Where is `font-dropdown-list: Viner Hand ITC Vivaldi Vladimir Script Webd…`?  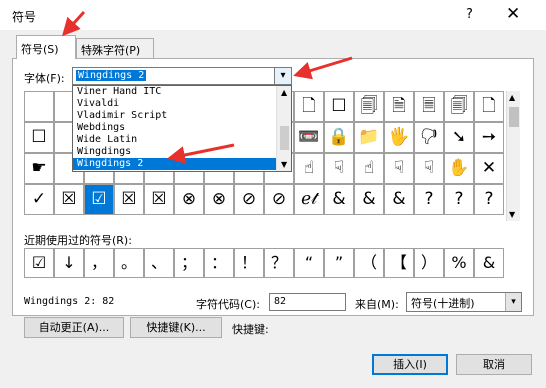 font-dropdown-list: Viner Hand ITC Vivaldi Vladimir Script Webd… is located at coordinates (182, 128).